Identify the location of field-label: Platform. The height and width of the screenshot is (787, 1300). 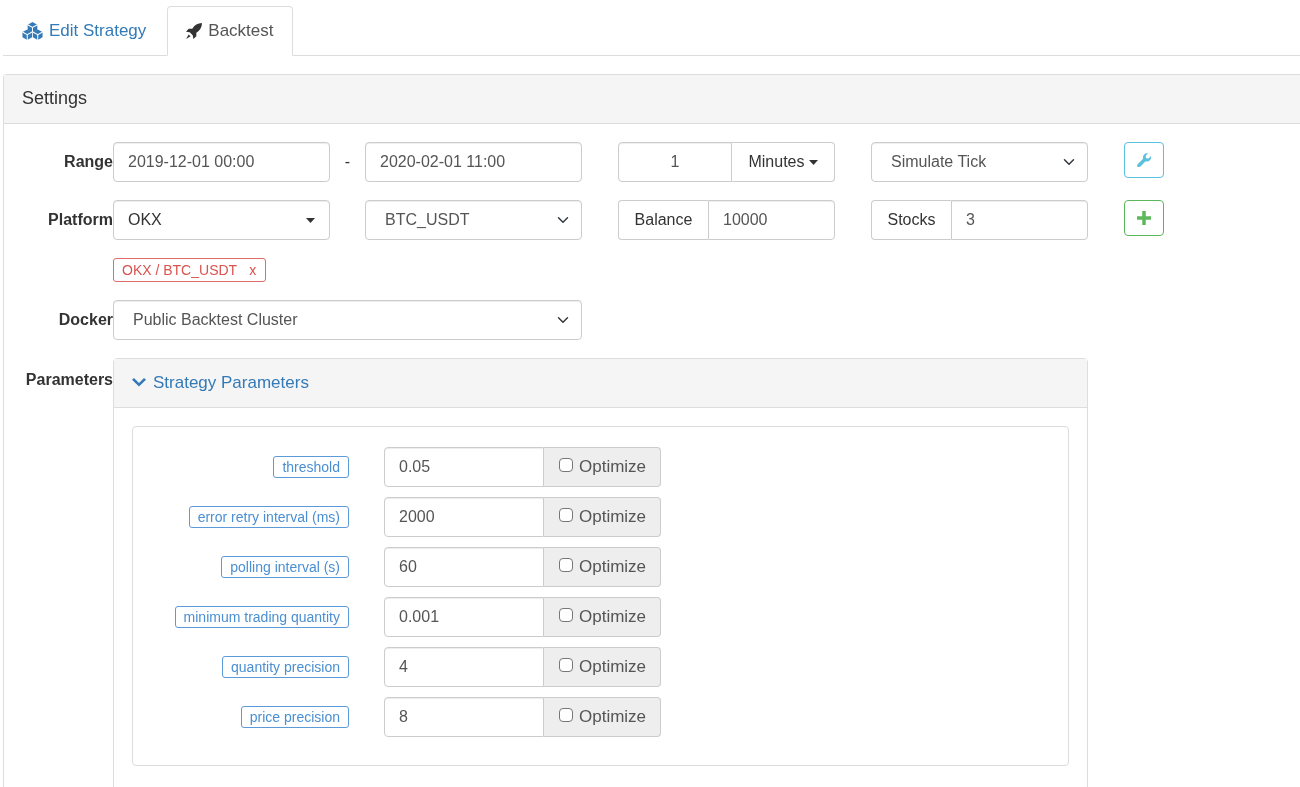
(80, 220).